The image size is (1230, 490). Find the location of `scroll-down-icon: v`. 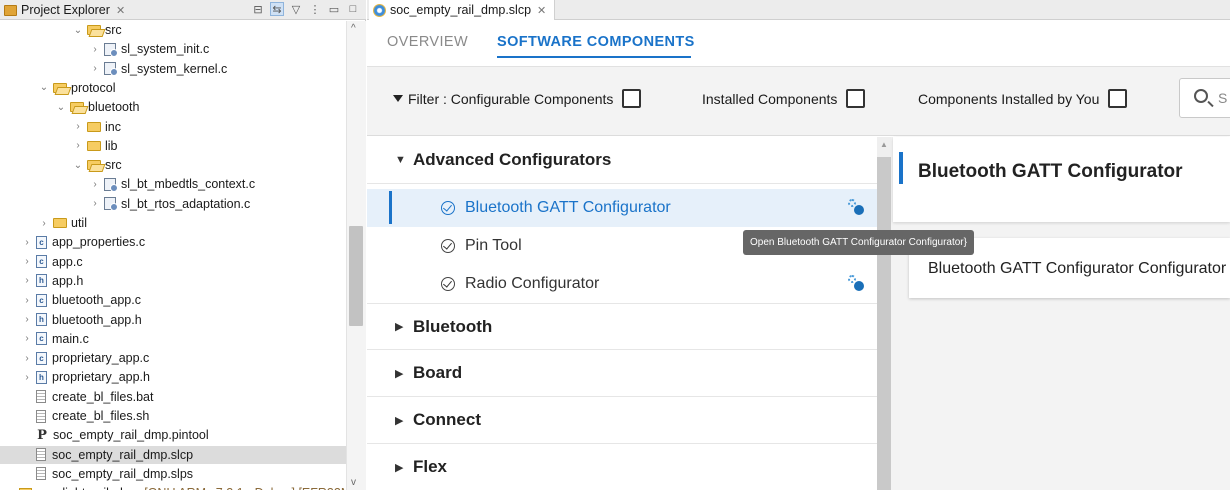

scroll-down-icon: v is located at coordinates (353, 482).